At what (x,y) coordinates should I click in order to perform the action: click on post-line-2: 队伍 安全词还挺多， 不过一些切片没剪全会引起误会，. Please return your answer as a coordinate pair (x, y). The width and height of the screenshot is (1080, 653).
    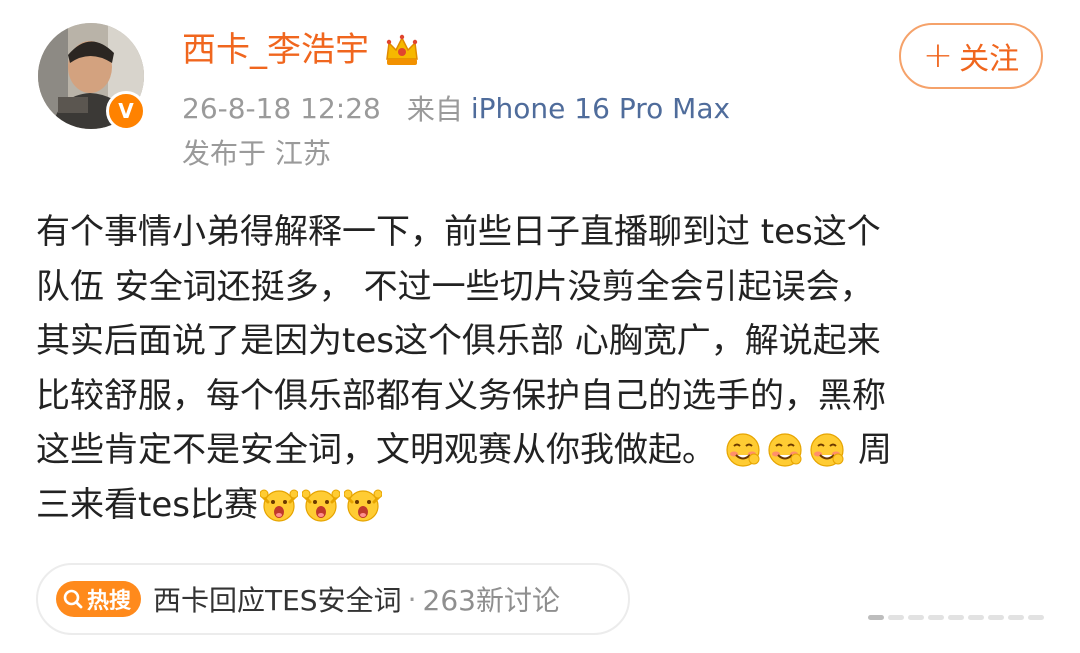
    Looking at the image, I should click on (455, 286).